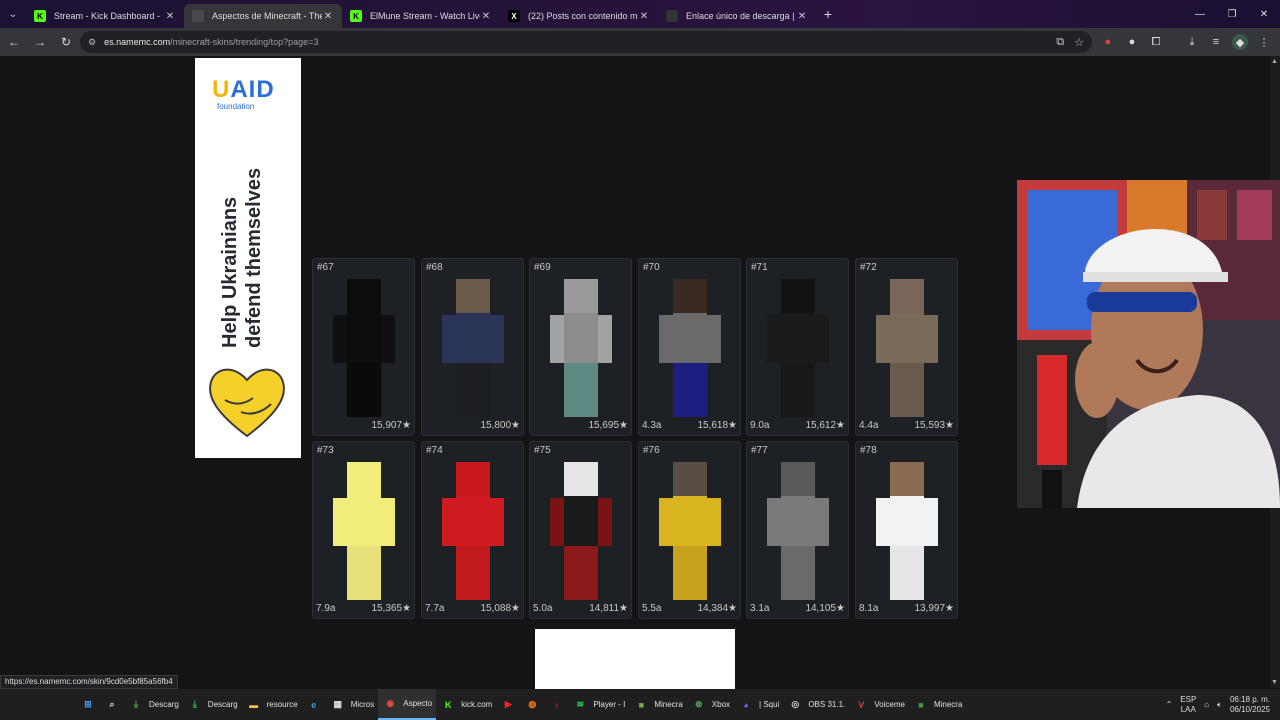 The image size is (1280, 720). What do you see at coordinates (92, 42) in the screenshot?
I see `site-info-icon: ⚙` at bounding box center [92, 42].